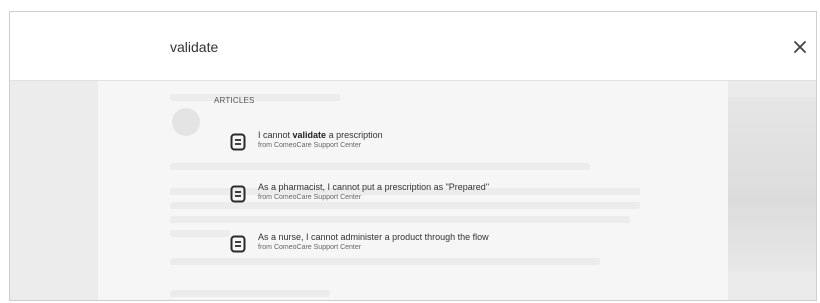  Describe the element at coordinates (54, 190) in the screenshot. I see `background-left-panel` at that location.